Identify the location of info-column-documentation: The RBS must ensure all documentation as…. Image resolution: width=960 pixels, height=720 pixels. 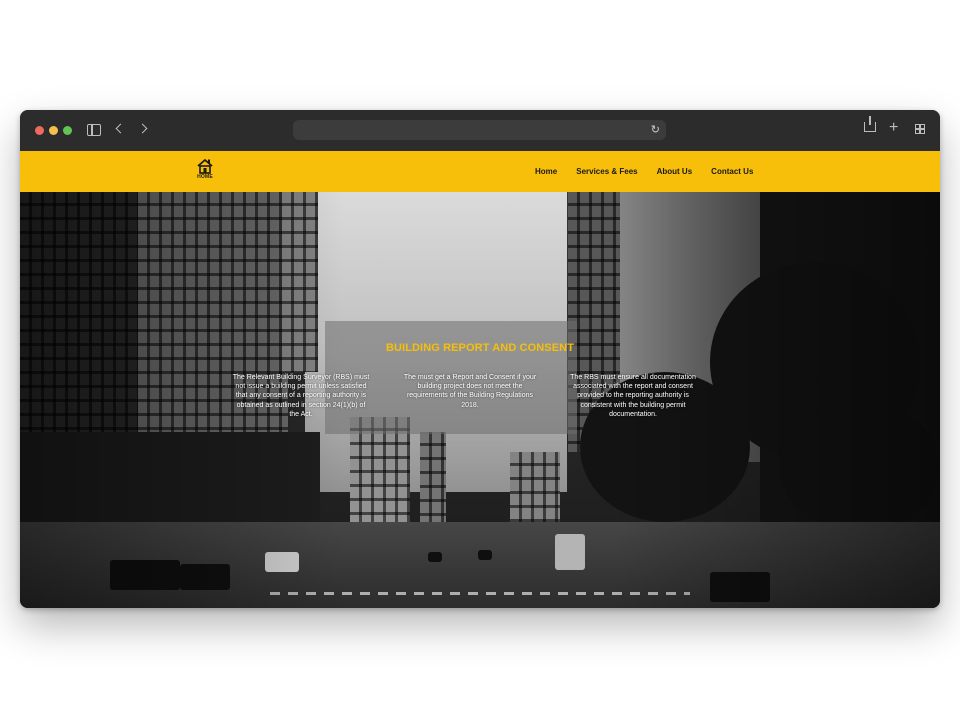
(633, 396).